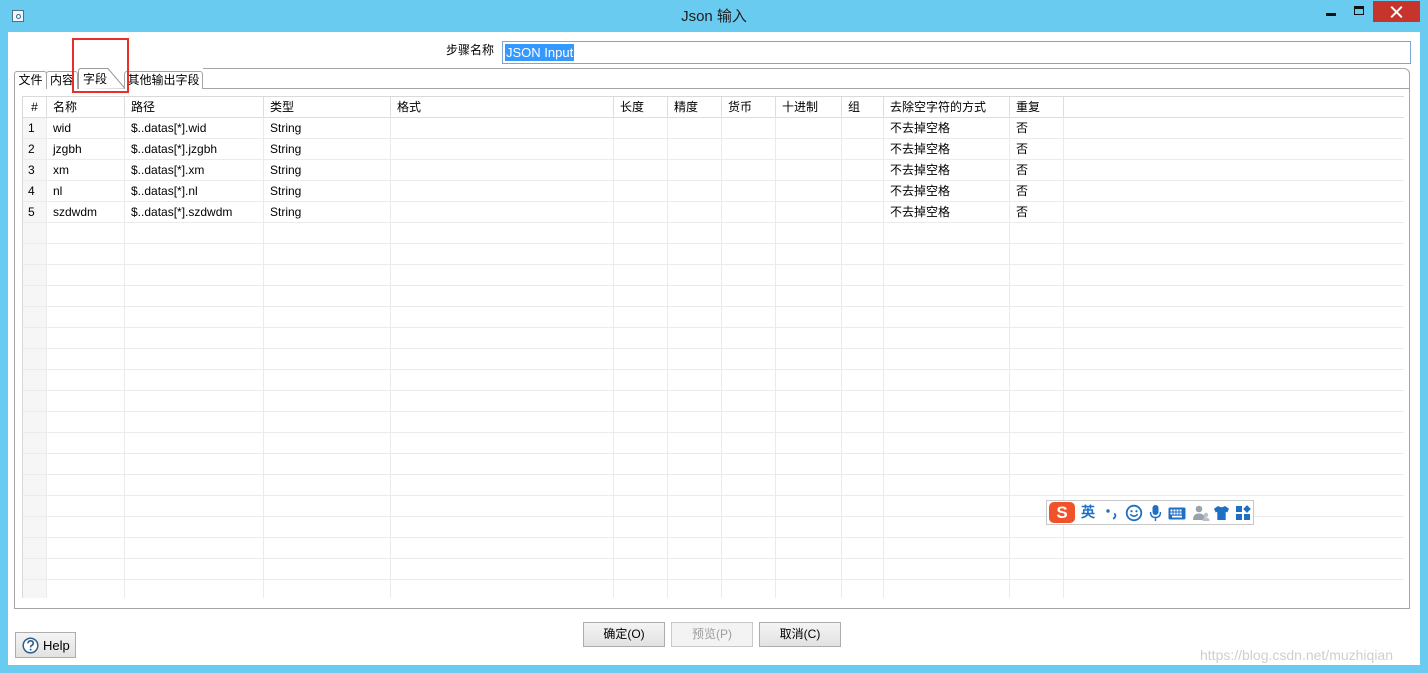  What do you see at coordinates (863, 107) in the screenshot?
I see `group-column-header: 组` at bounding box center [863, 107].